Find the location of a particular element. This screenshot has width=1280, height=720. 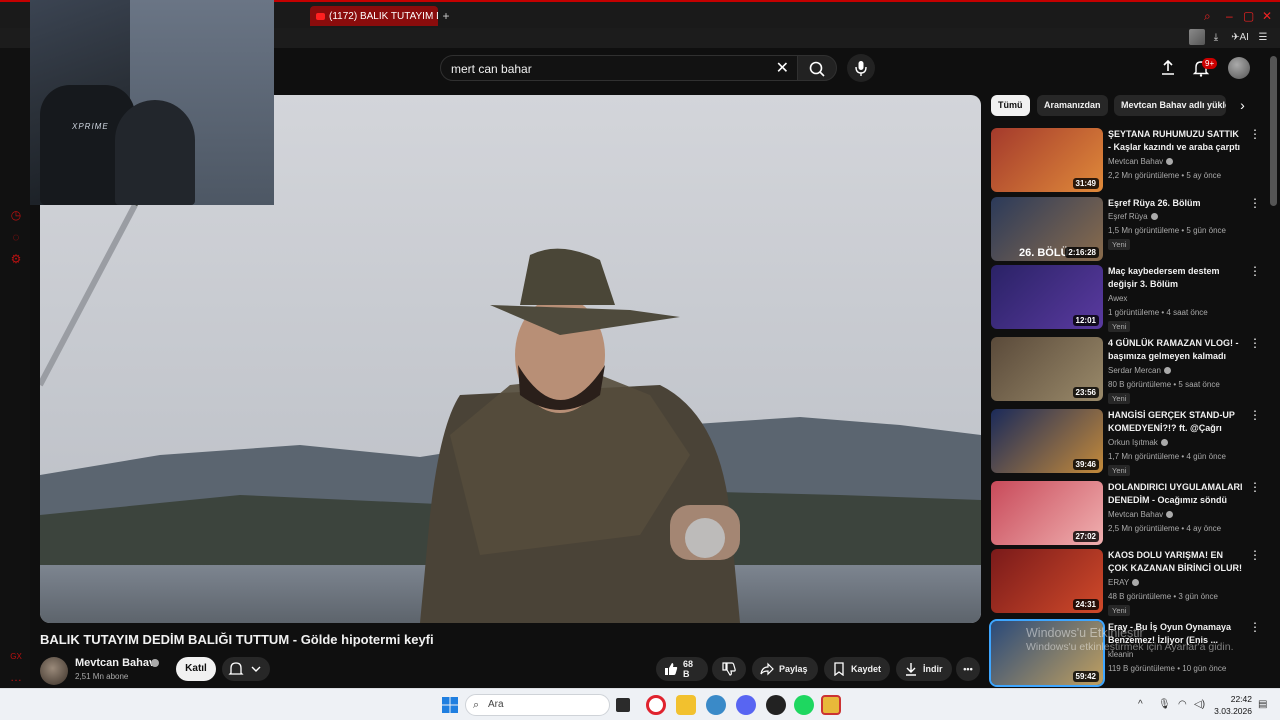

more-actions-button: ••• is located at coordinates (968, 669).